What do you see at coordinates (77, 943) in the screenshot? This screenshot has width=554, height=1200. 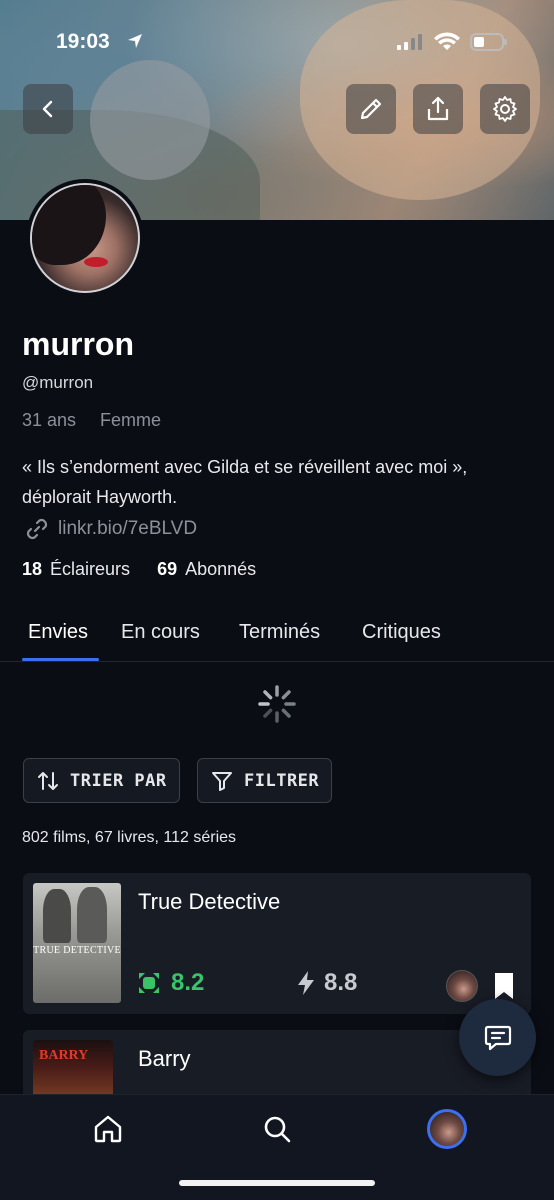 I see `poster-image: TRUE DETECTIVE` at bounding box center [77, 943].